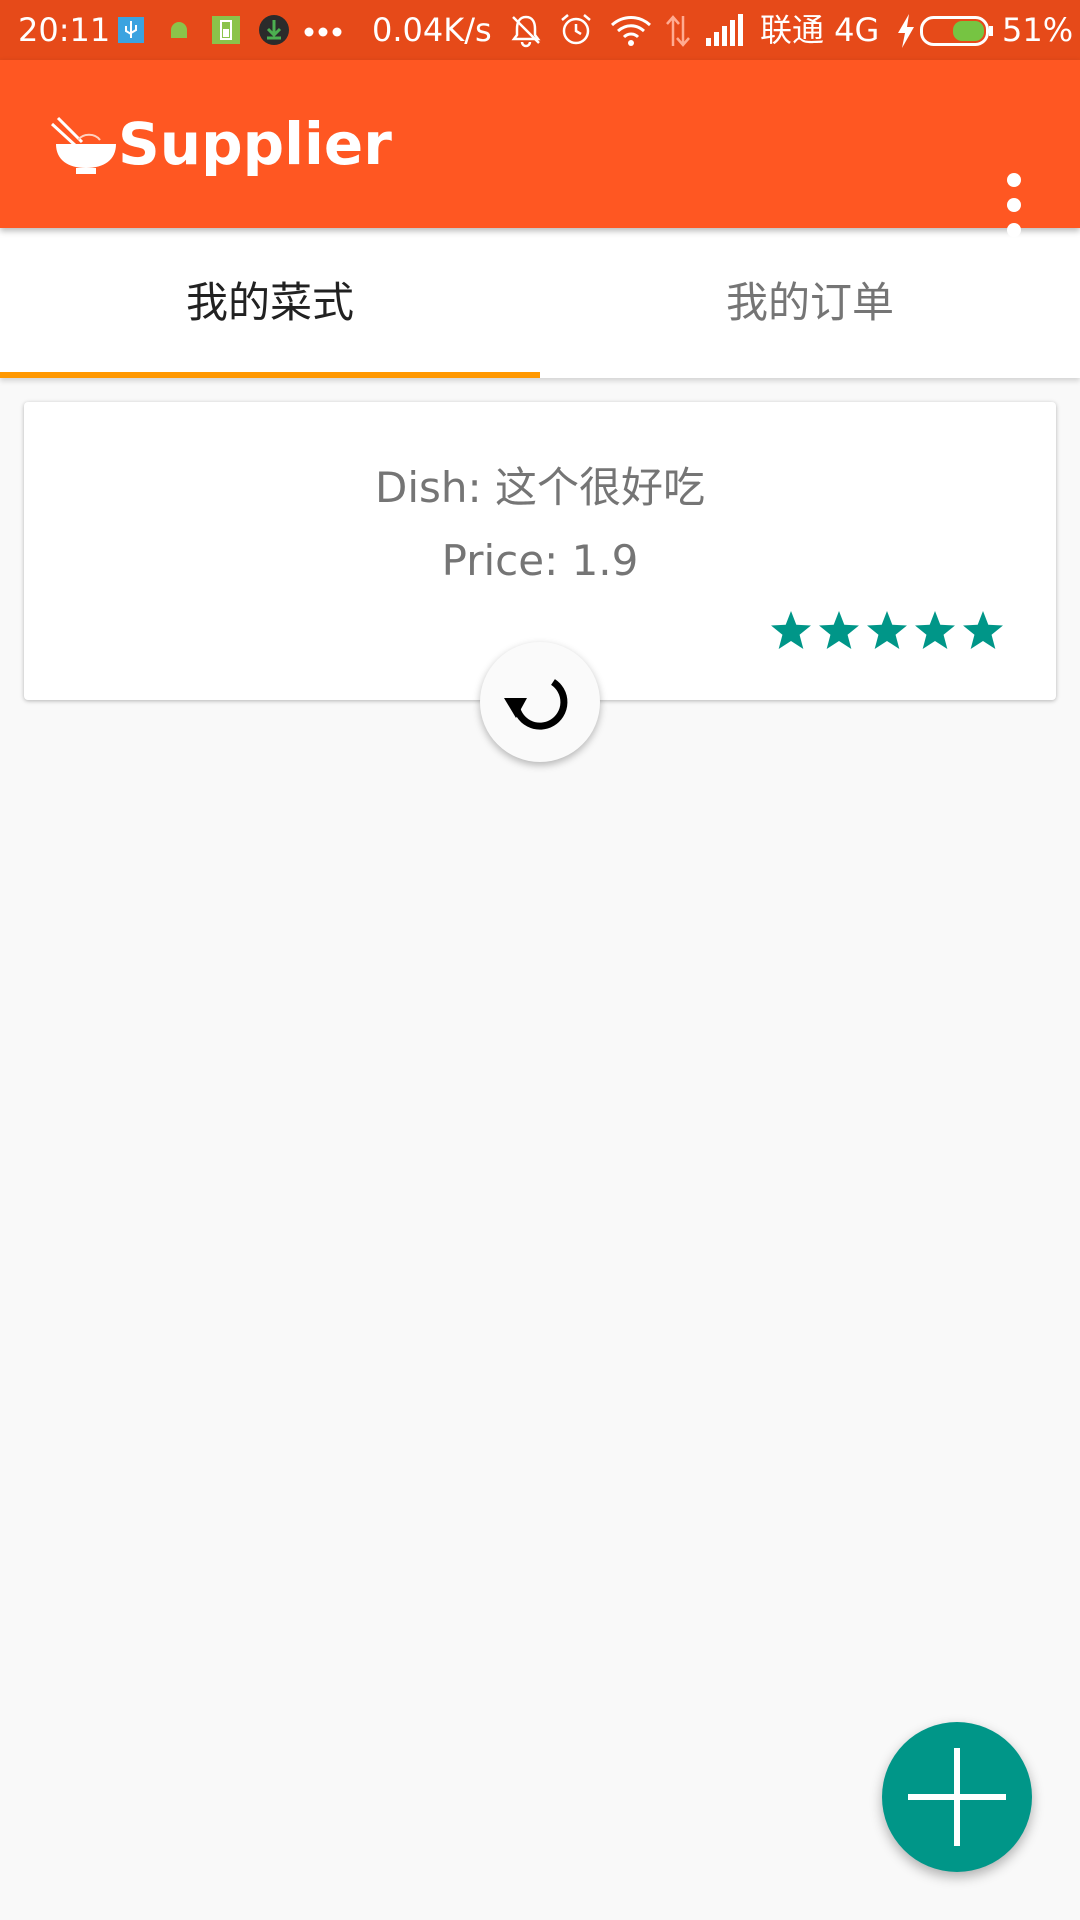 Image resolution: width=1080 pixels, height=1920 pixels. I want to click on status-time: 20:11, so click(64, 30).